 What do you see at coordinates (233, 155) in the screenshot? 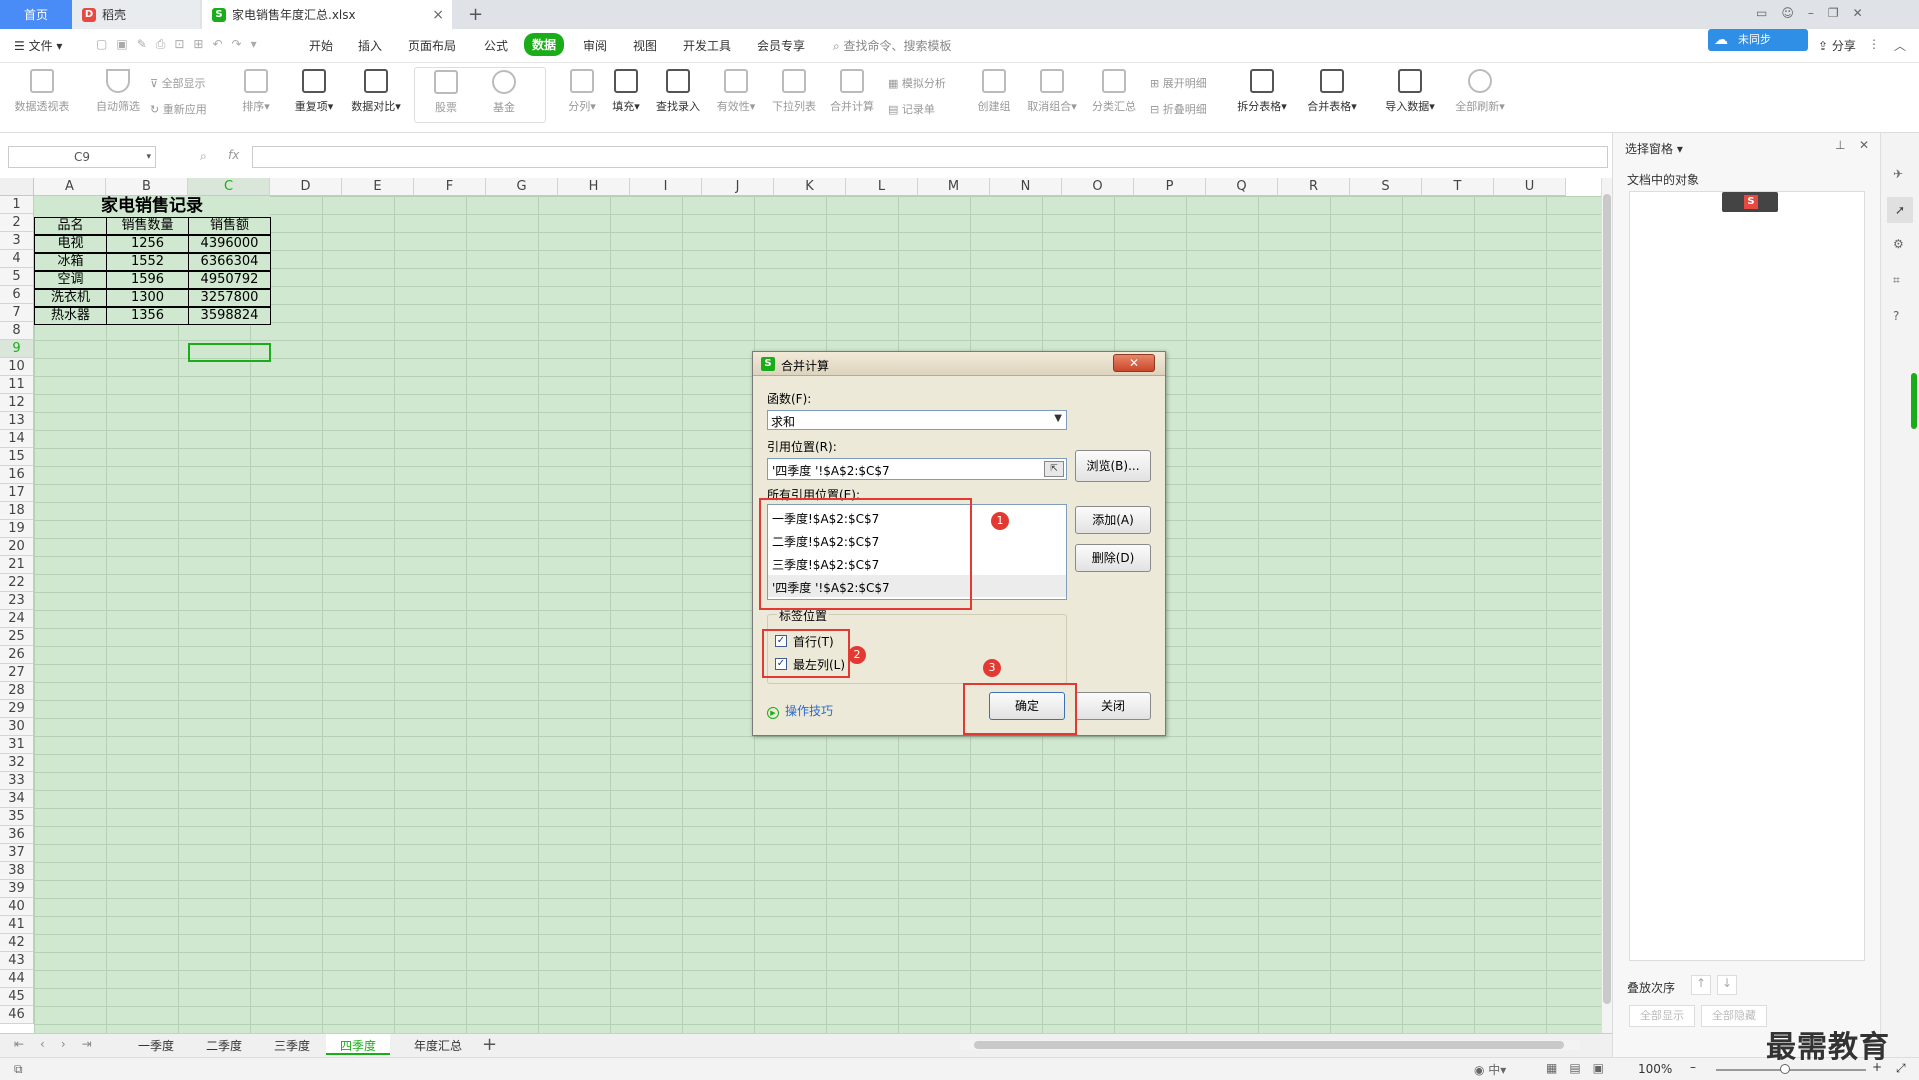
I see `fx-icon: fx` at bounding box center [233, 155].